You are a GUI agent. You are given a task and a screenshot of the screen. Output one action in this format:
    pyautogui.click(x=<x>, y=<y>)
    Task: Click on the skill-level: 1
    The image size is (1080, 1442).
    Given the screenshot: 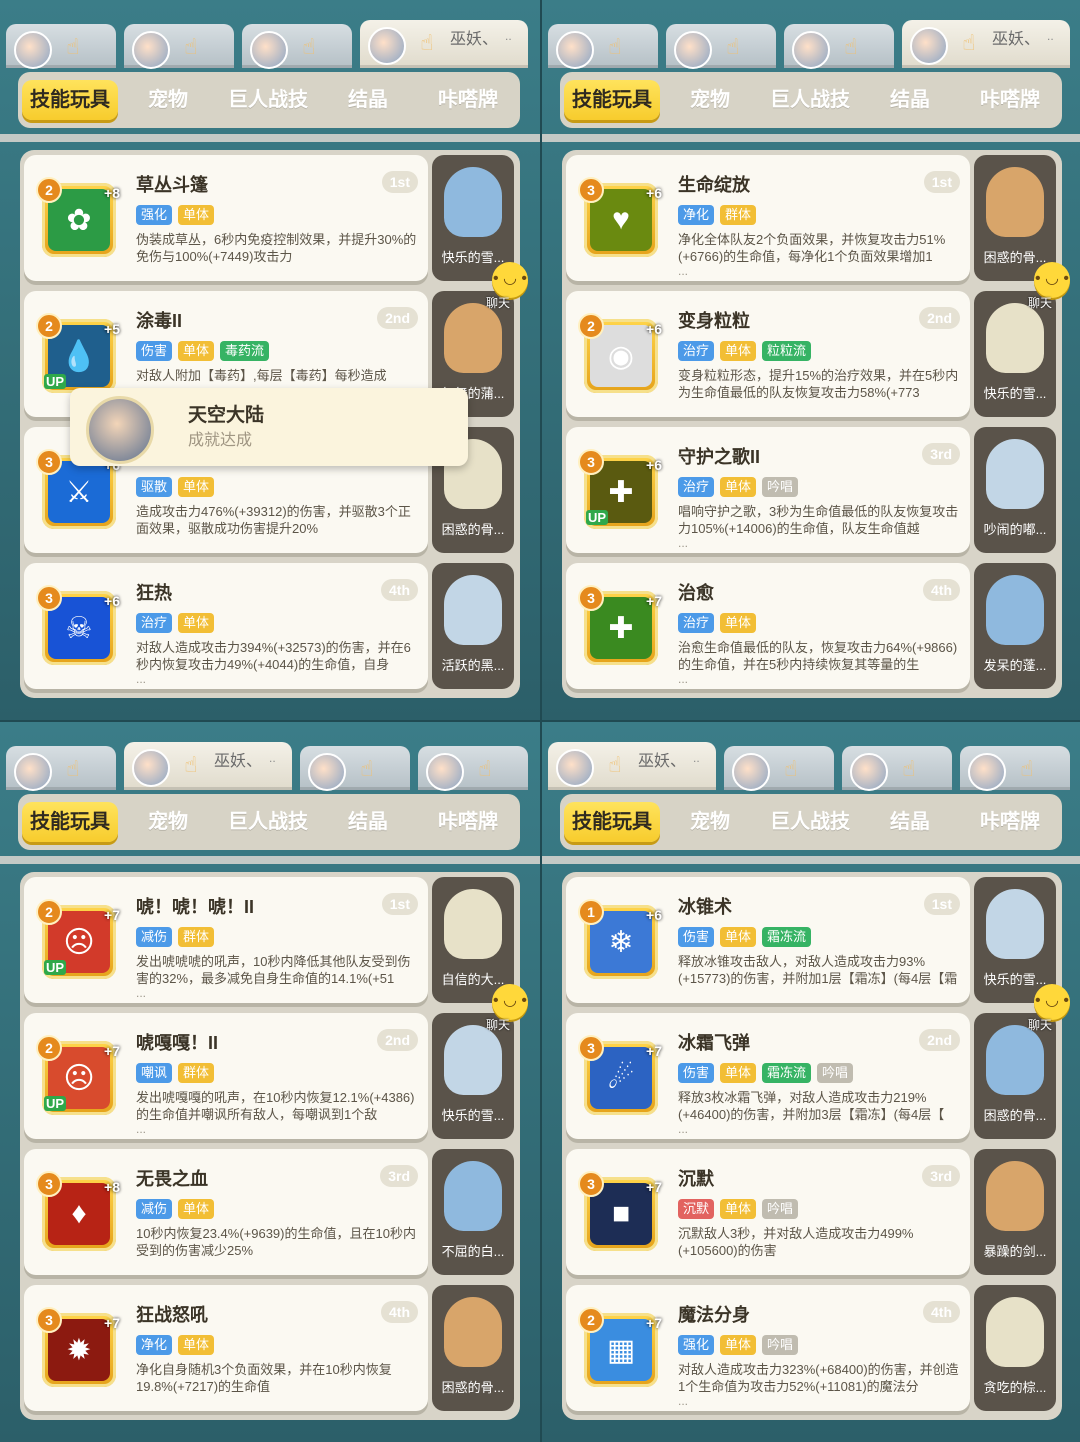 What is the action you would take?
    pyautogui.click(x=591, y=912)
    